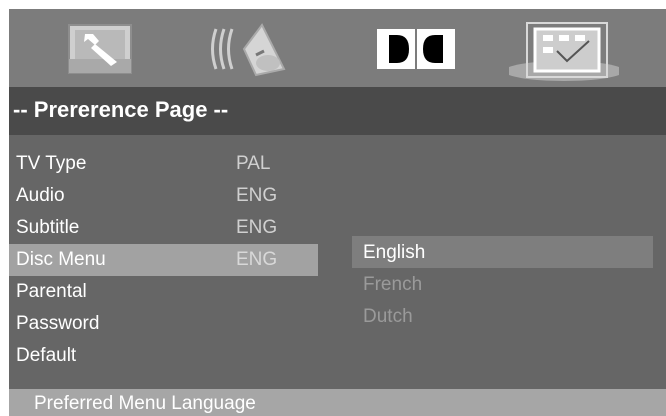 The height and width of the screenshot is (416, 666). I want to click on menu-item-label: Subtitle, so click(48, 227).